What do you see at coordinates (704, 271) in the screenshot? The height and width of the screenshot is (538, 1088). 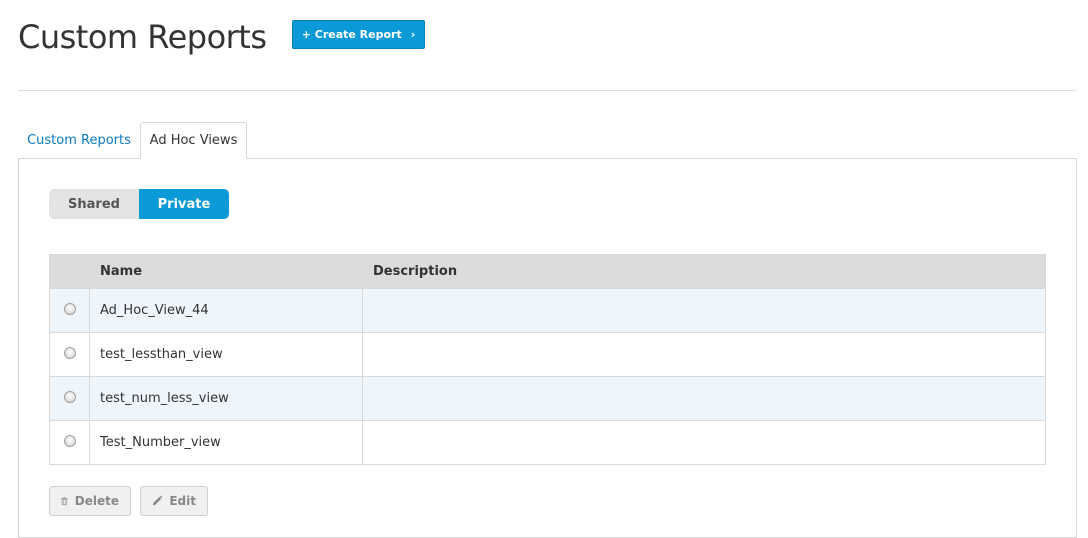 I see `description-column-header: Description` at bounding box center [704, 271].